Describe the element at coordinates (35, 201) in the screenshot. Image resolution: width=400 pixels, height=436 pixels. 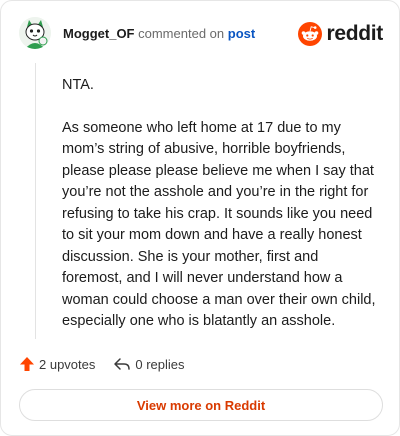
I see `thread-line` at that location.